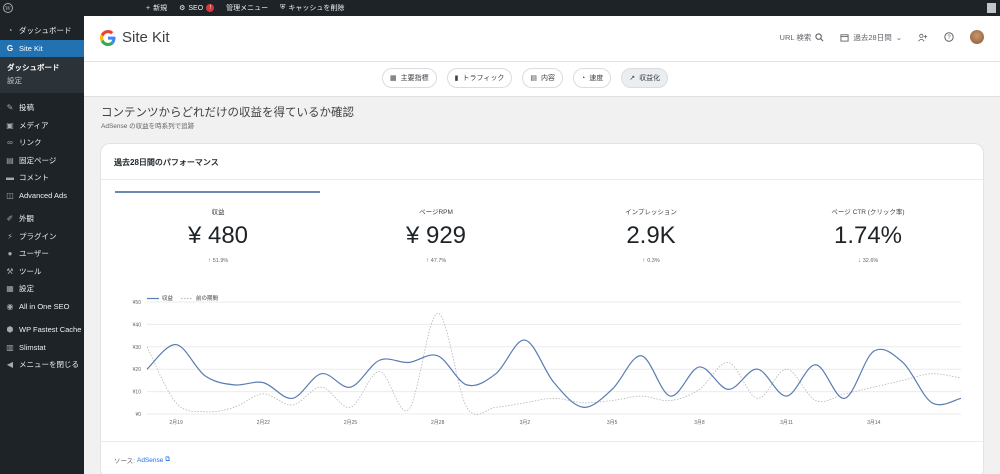 This screenshot has height=474, width=1000. What do you see at coordinates (10, 178) in the screenshot?
I see `comment-icon: ▬` at bounding box center [10, 178].